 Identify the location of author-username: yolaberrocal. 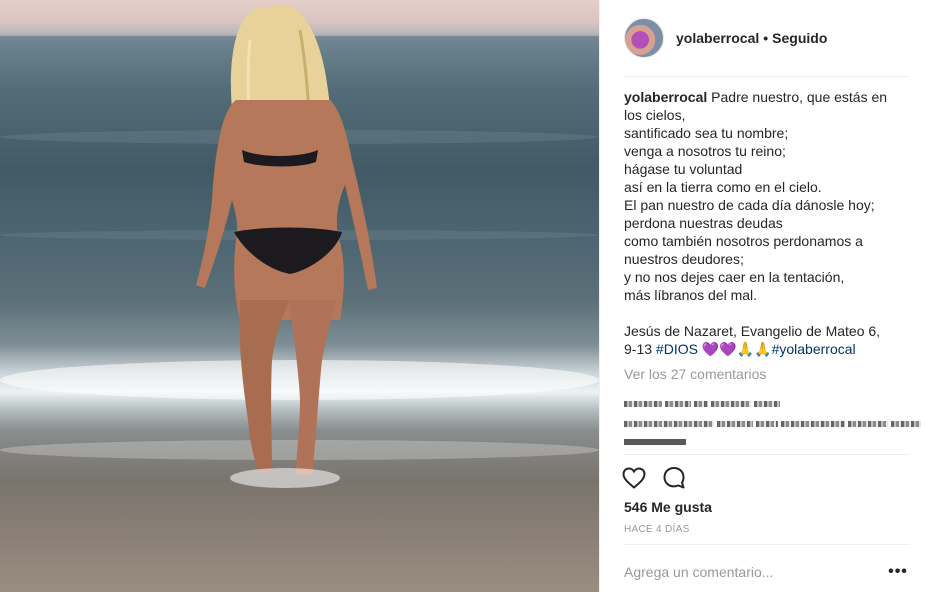
(717, 38).